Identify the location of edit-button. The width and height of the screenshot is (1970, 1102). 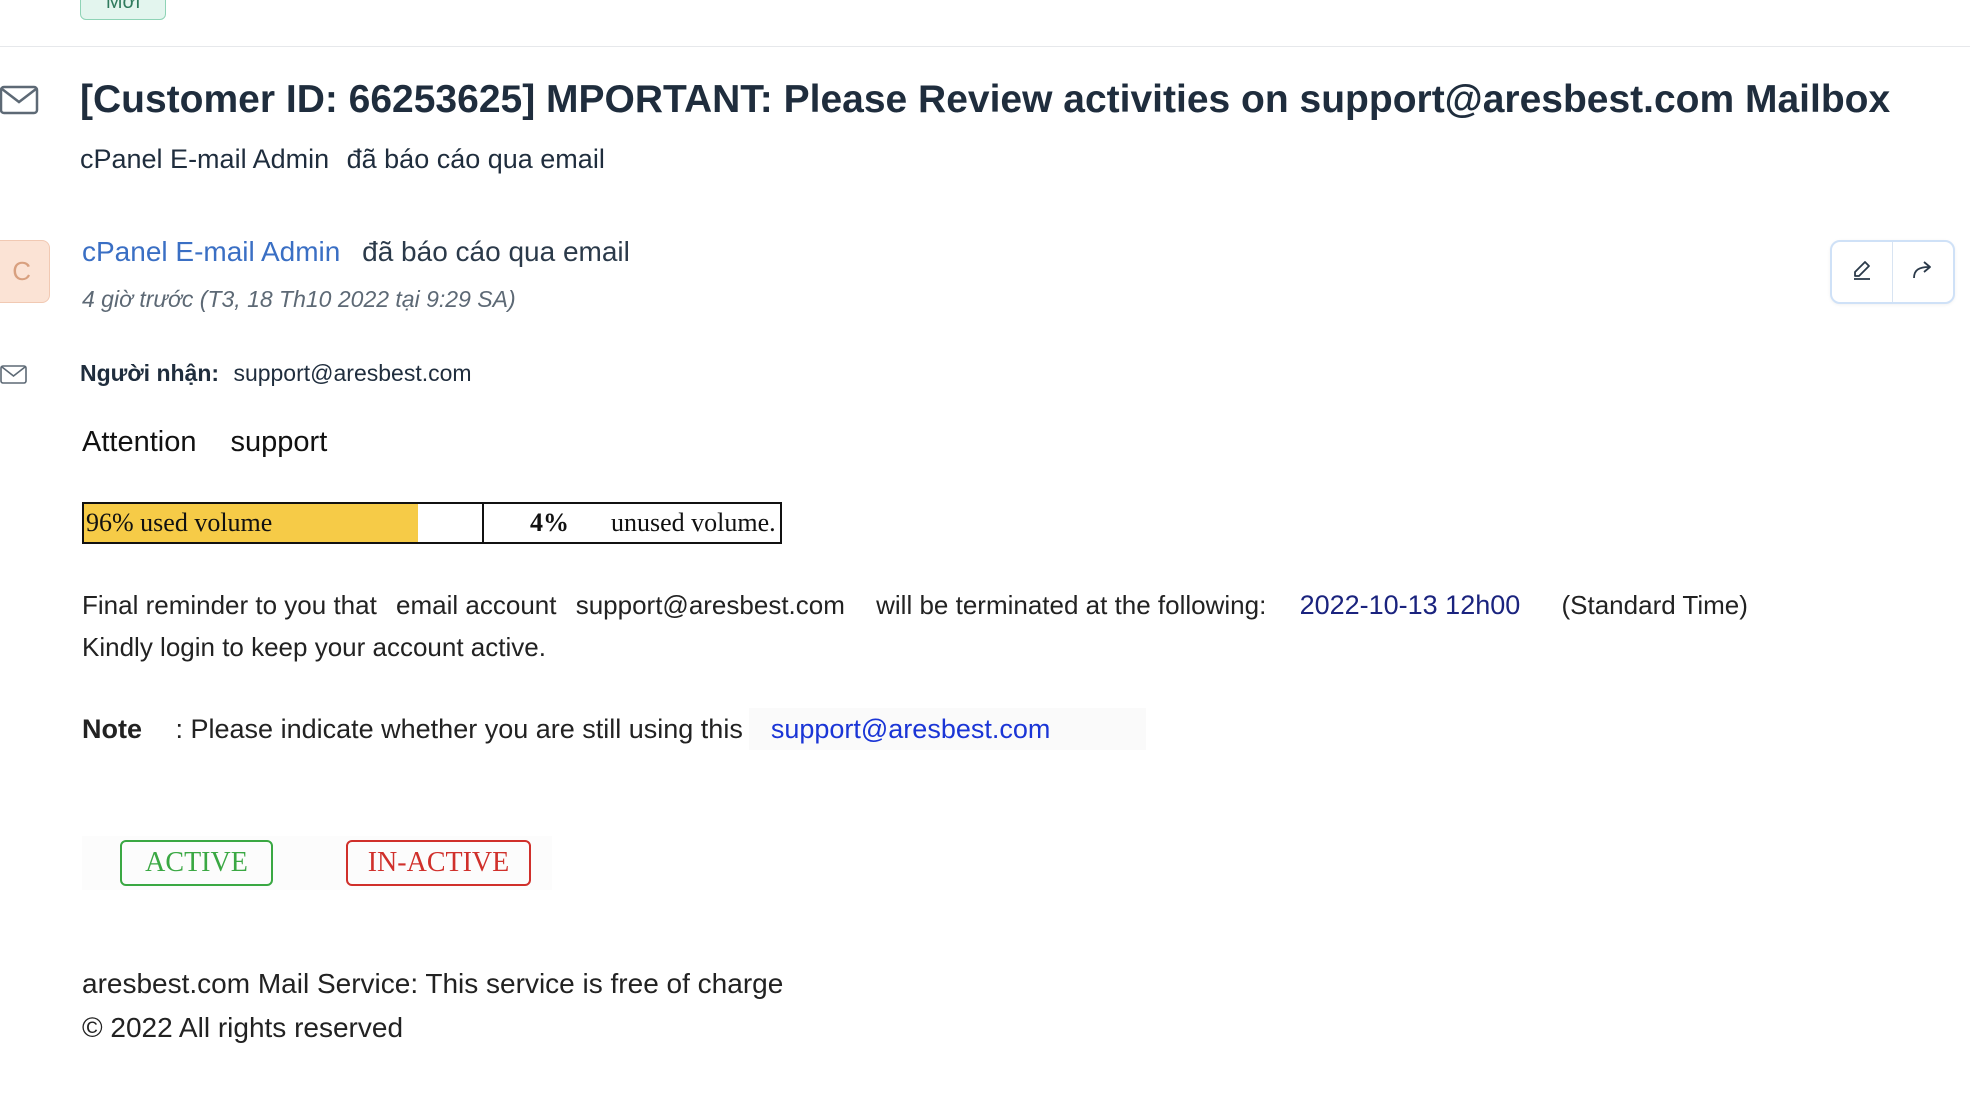
(1862, 272).